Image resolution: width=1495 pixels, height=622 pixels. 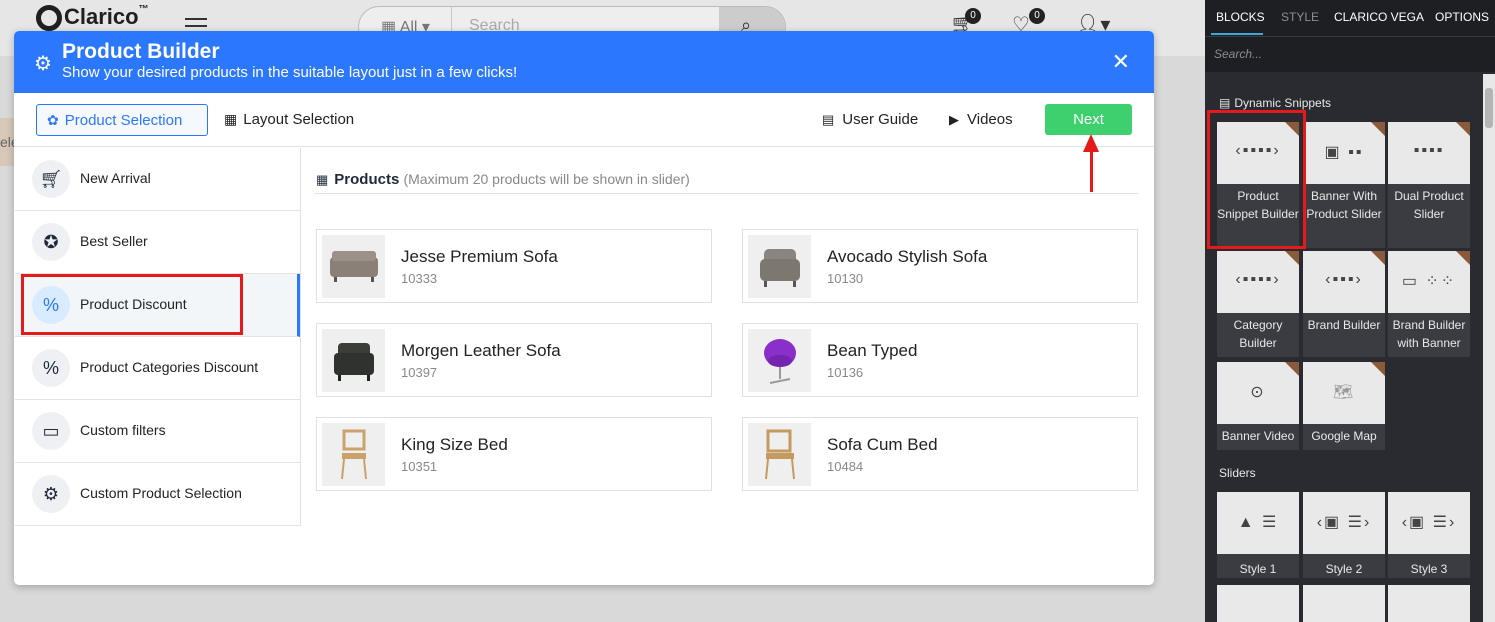 What do you see at coordinates (1300, 17) in the screenshot?
I see `tab-style: STYLE` at bounding box center [1300, 17].